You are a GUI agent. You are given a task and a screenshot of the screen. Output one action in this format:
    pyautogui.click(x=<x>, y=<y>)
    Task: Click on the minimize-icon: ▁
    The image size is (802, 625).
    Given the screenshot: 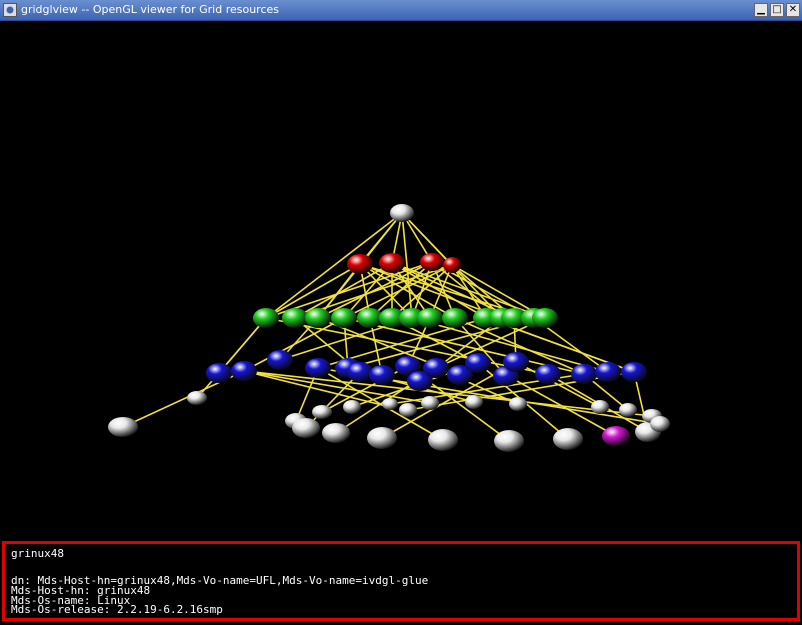 What is the action you would take?
    pyautogui.click(x=761, y=9)
    